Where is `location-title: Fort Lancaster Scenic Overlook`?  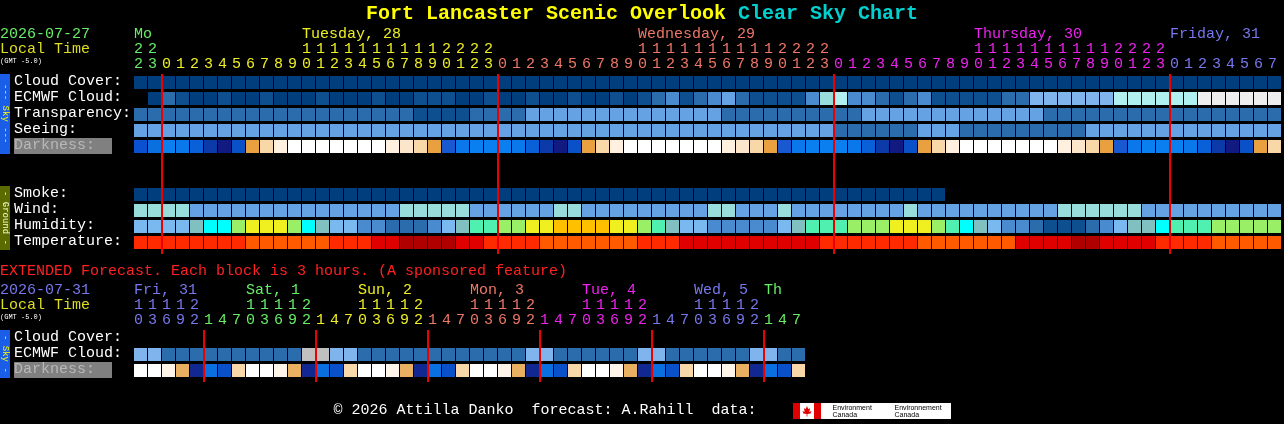 location-title: Fort Lancaster Scenic Overlook is located at coordinates (545, 13).